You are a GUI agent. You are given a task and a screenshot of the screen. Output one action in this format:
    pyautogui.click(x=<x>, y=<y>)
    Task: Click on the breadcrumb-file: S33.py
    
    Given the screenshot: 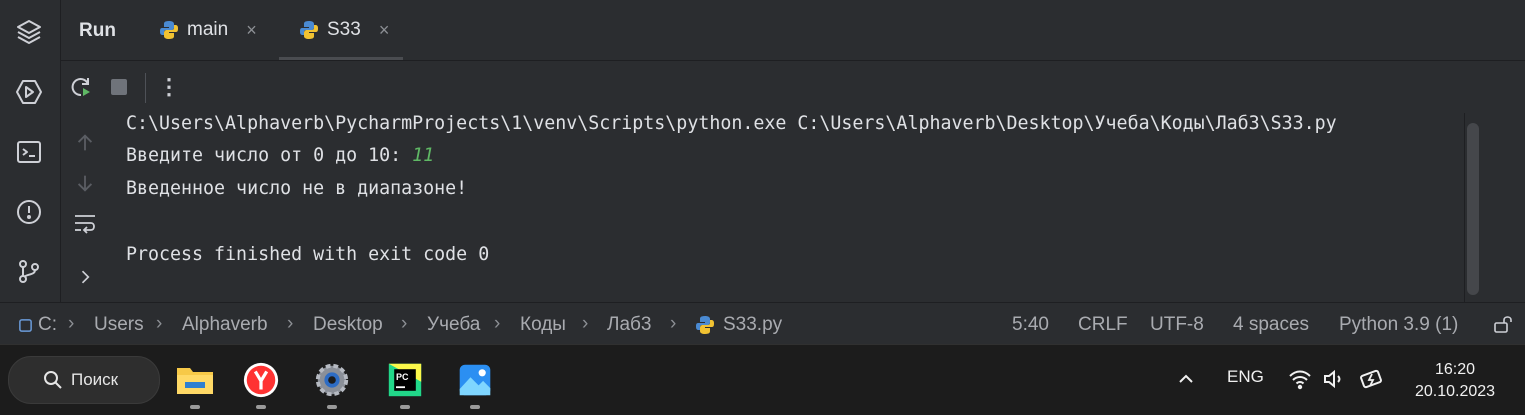 What is the action you would take?
    pyautogui.click(x=738, y=325)
    